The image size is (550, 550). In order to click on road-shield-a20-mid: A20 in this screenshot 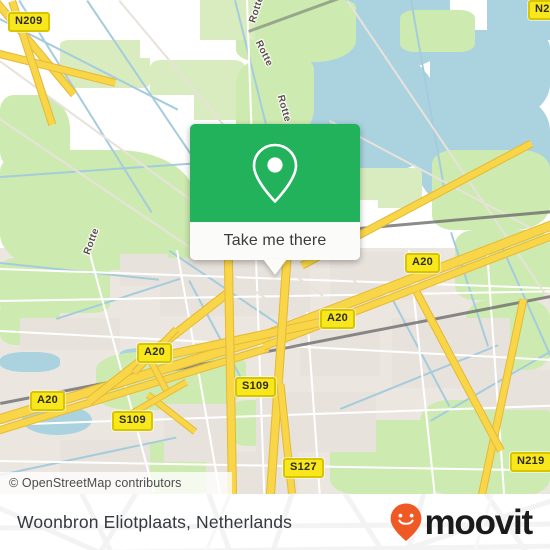, I will do `click(155, 353)`.